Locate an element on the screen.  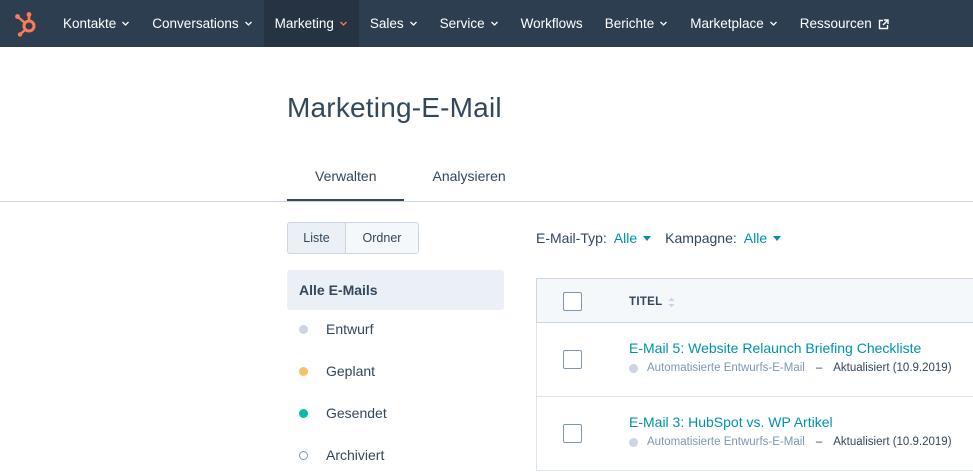
view-toggle: Liste Ordner is located at coordinates (353, 238).